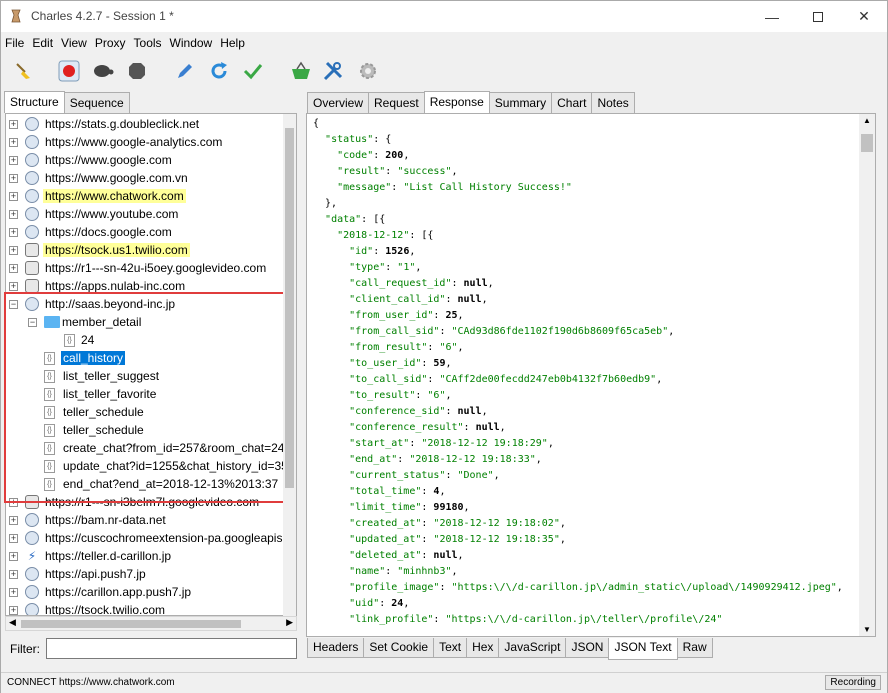 The image size is (888, 693). I want to click on menu-window: Window, so click(191, 44).